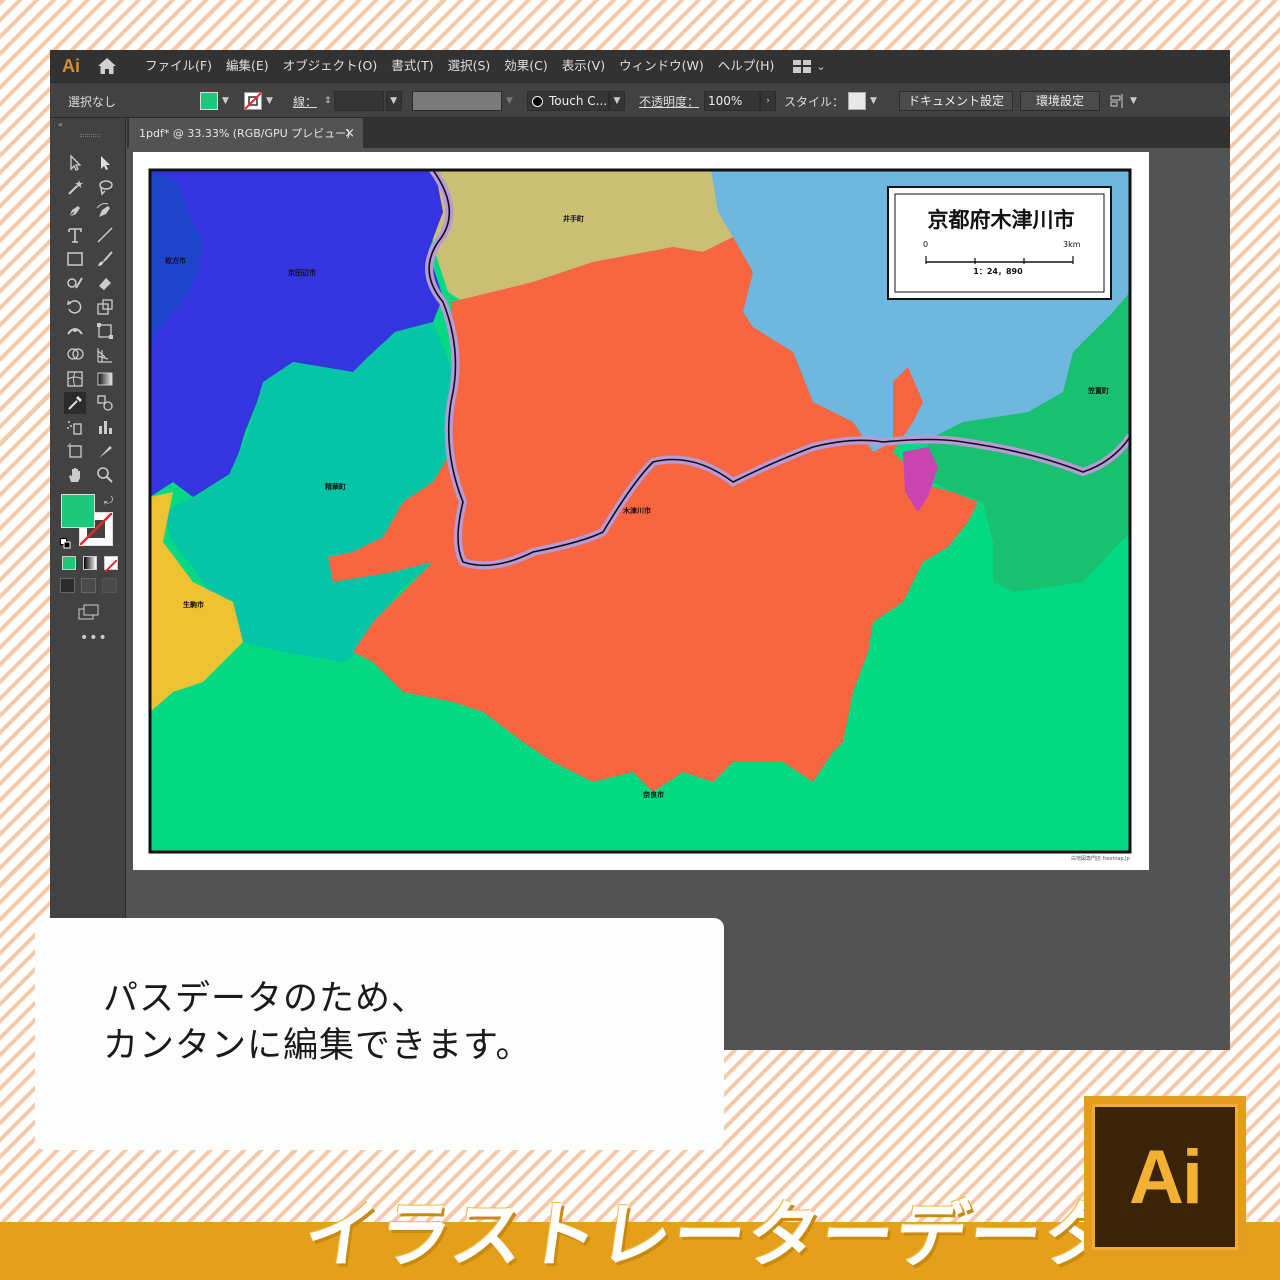  What do you see at coordinates (412, 66) in the screenshot?
I see `menu-type: 書式(T)` at bounding box center [412, 66].